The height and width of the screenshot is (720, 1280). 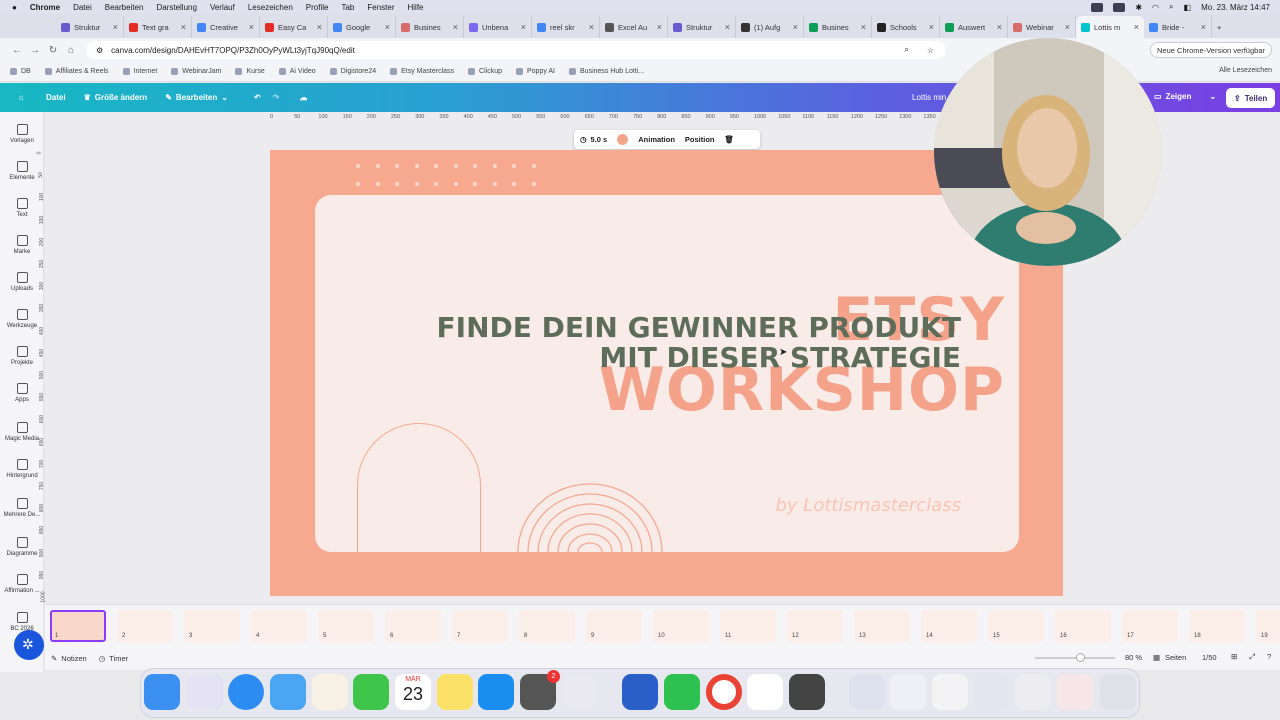 What do you see at coordinates (908, 692) in the screenshot?
I see `recent-doc-2-icon` at bounding box center [908, 692].